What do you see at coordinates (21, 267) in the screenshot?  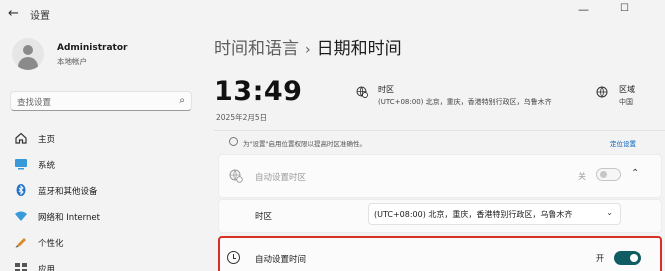 I see `apps-icon` at bounding box center [21, 267].